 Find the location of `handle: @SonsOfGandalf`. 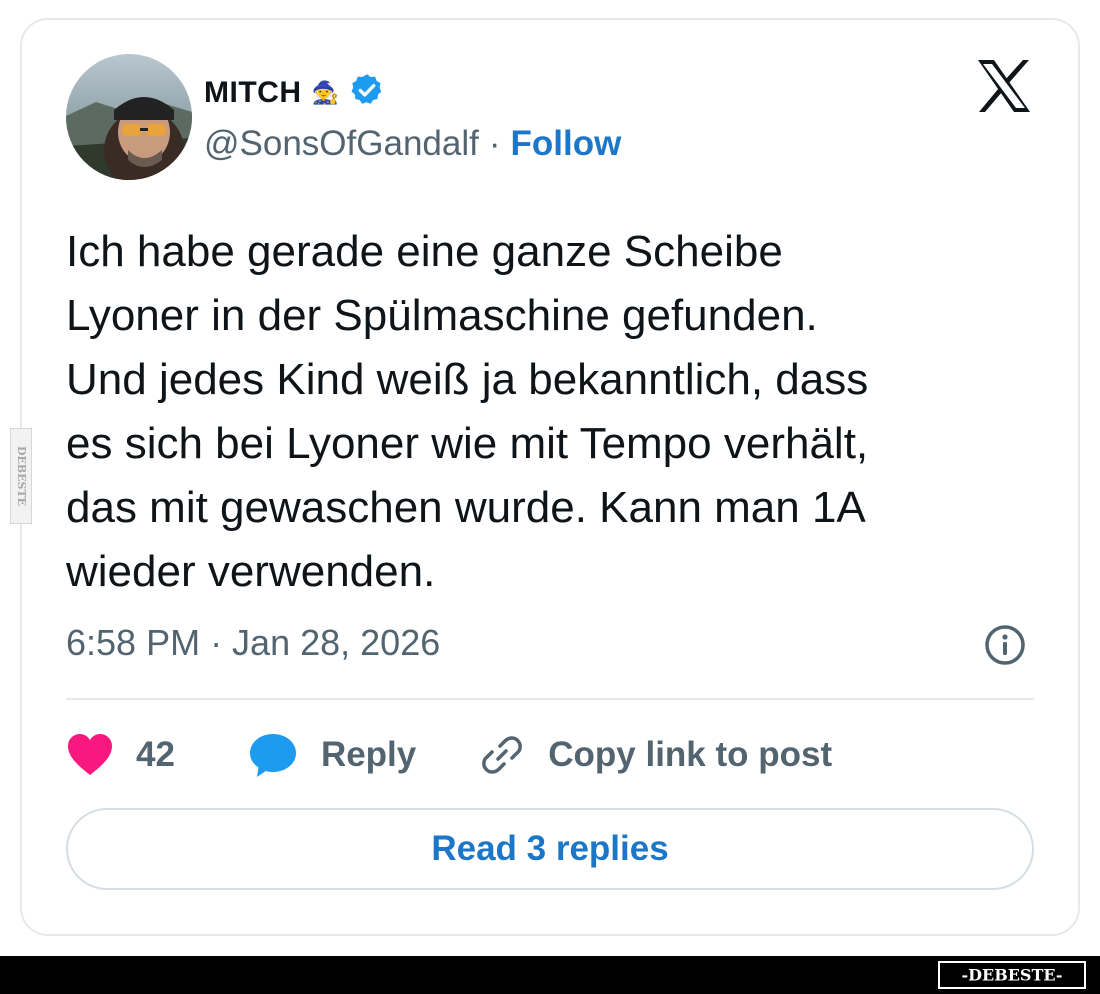

handle: @SonsOfGandalf is located at coordinates (341, 144).